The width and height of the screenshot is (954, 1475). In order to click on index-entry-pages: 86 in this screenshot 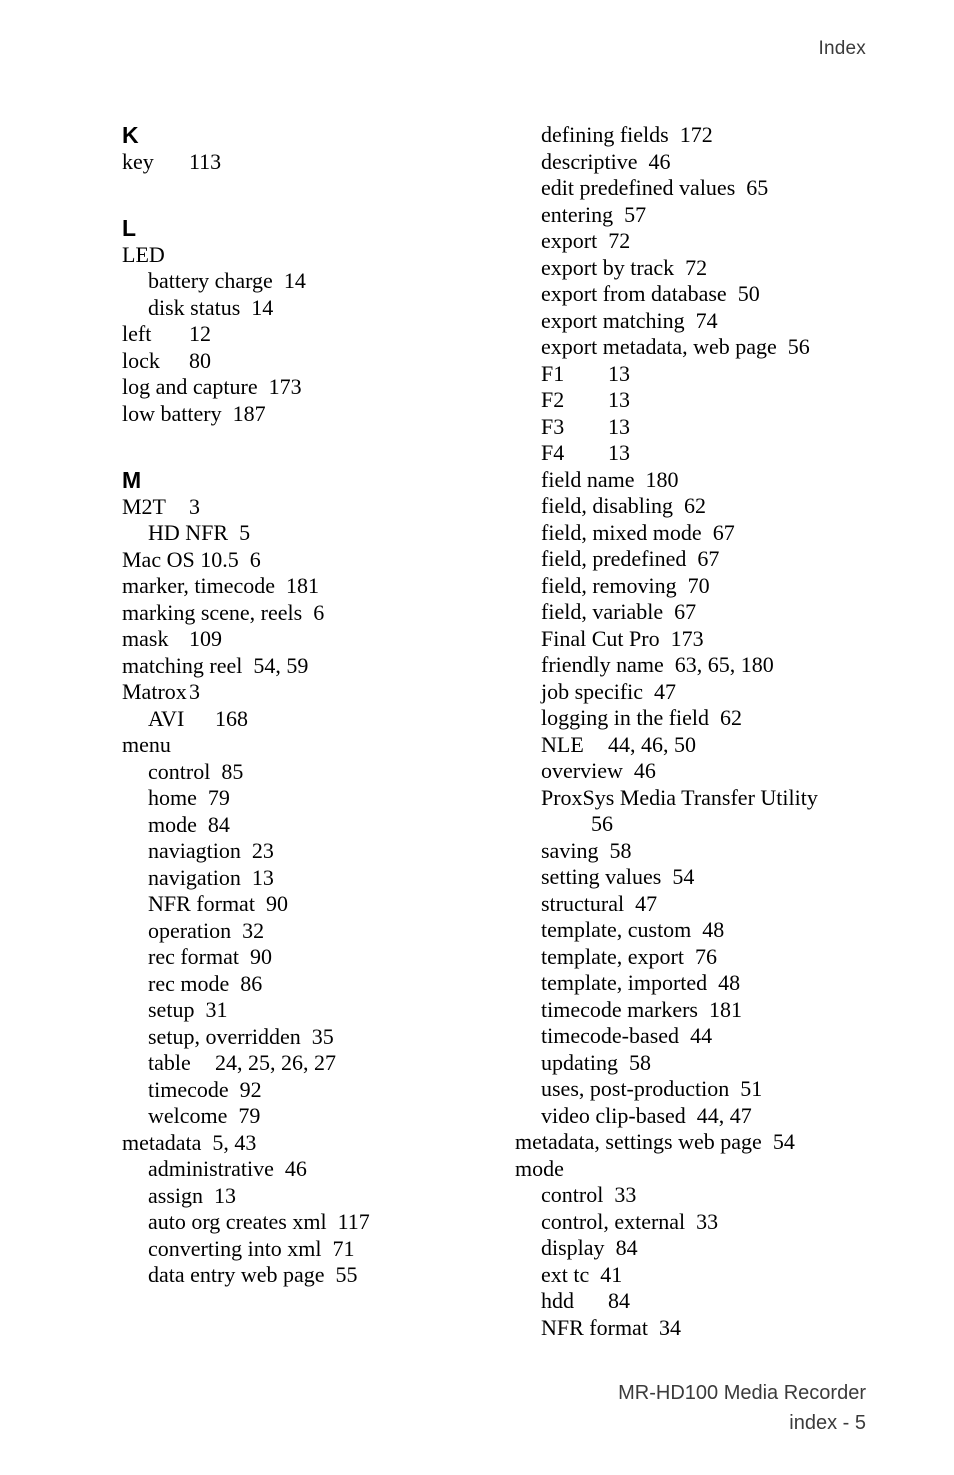, I will do `click(251, 983)`.